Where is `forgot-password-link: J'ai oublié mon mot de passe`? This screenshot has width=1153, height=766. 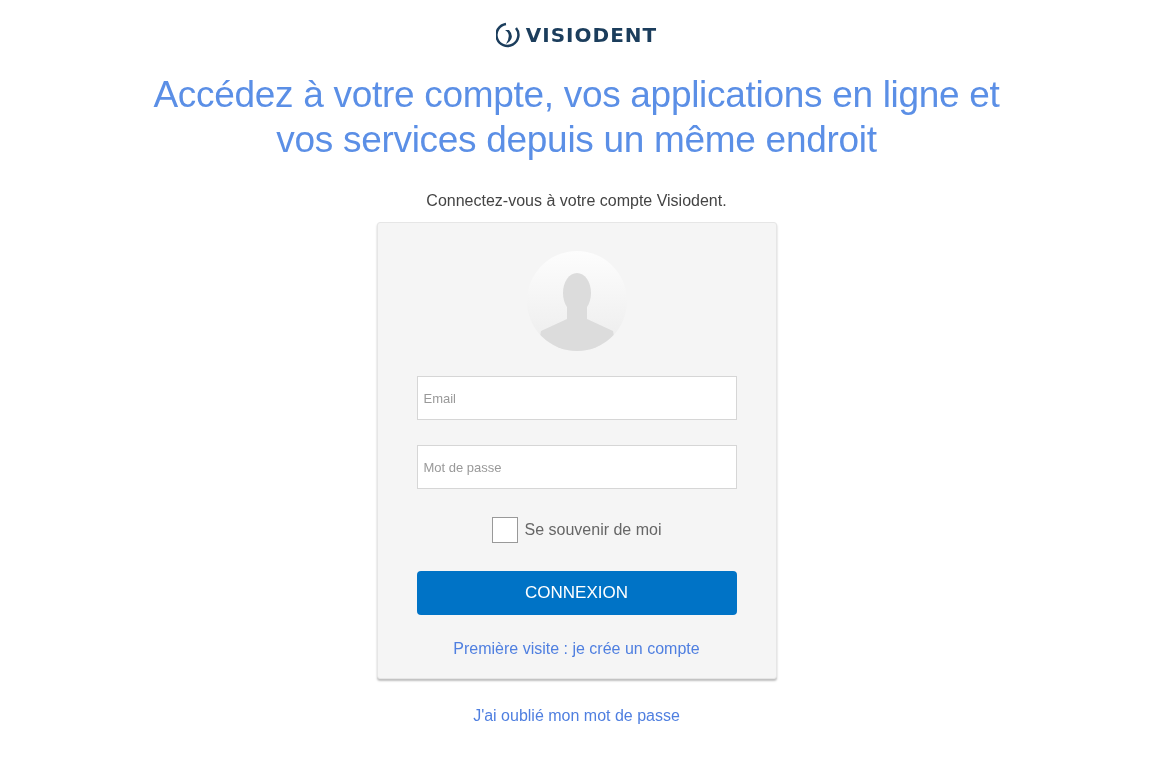
forgot-password-link: J'ai oublié mon mot de passe is located at coordinates (576, 715).